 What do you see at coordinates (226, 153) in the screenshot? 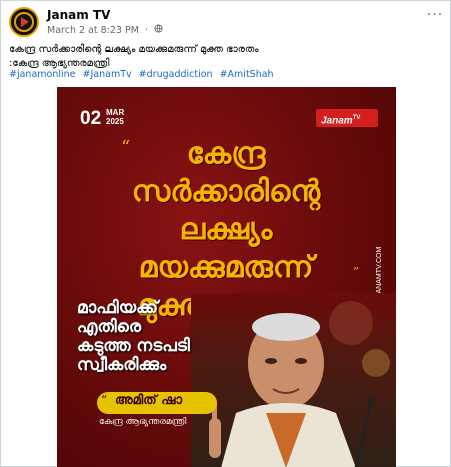
I see `headline-line-1: കേന്ദ്ര` at bounding box center [226, 153].